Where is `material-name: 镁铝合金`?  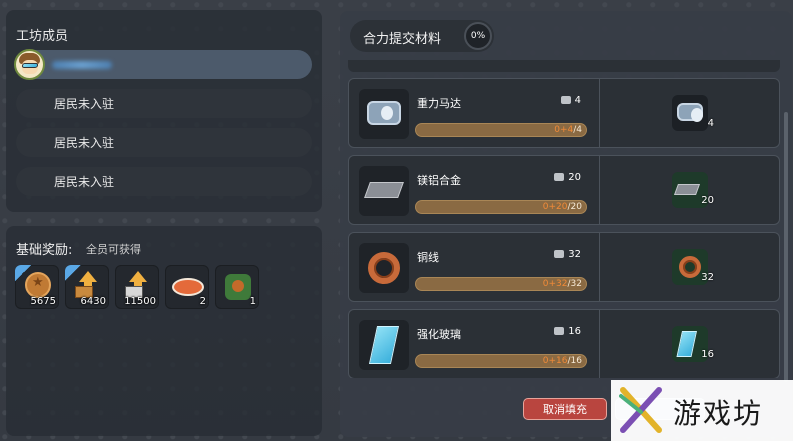
material-name: 镁铝合金 is located at coordinates (439, 180).